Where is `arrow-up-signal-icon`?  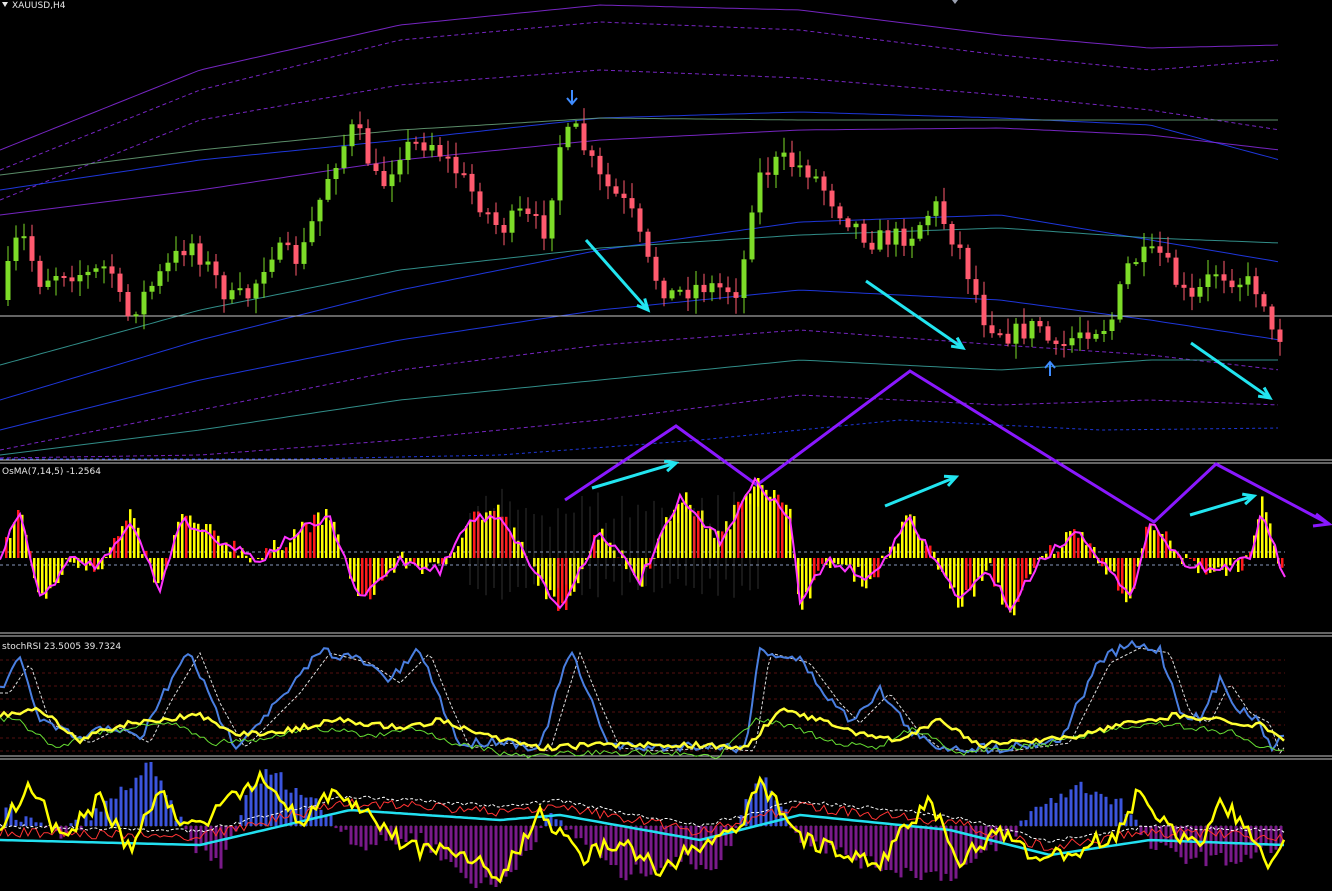
arrow-up-signal-icon is located at coordinates (1050, 368).